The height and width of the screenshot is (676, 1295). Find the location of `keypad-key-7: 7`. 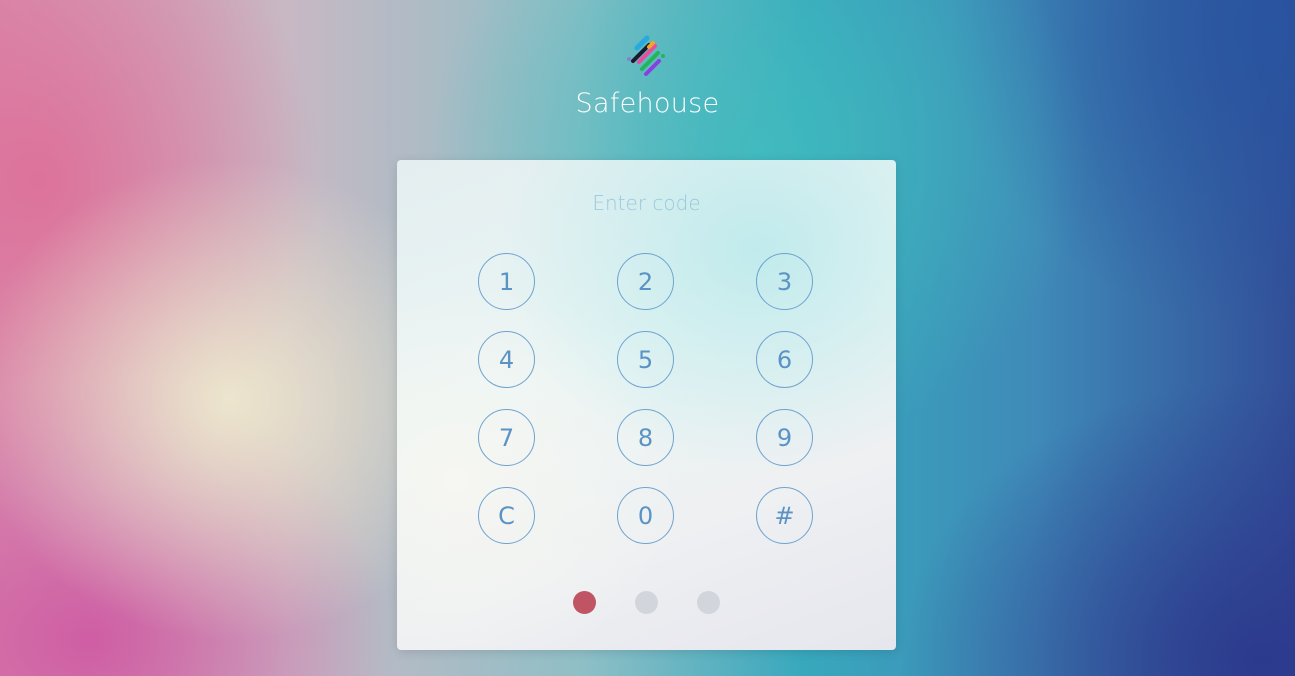

keypad-key-7: 7 is located at coordinates (506, 437).